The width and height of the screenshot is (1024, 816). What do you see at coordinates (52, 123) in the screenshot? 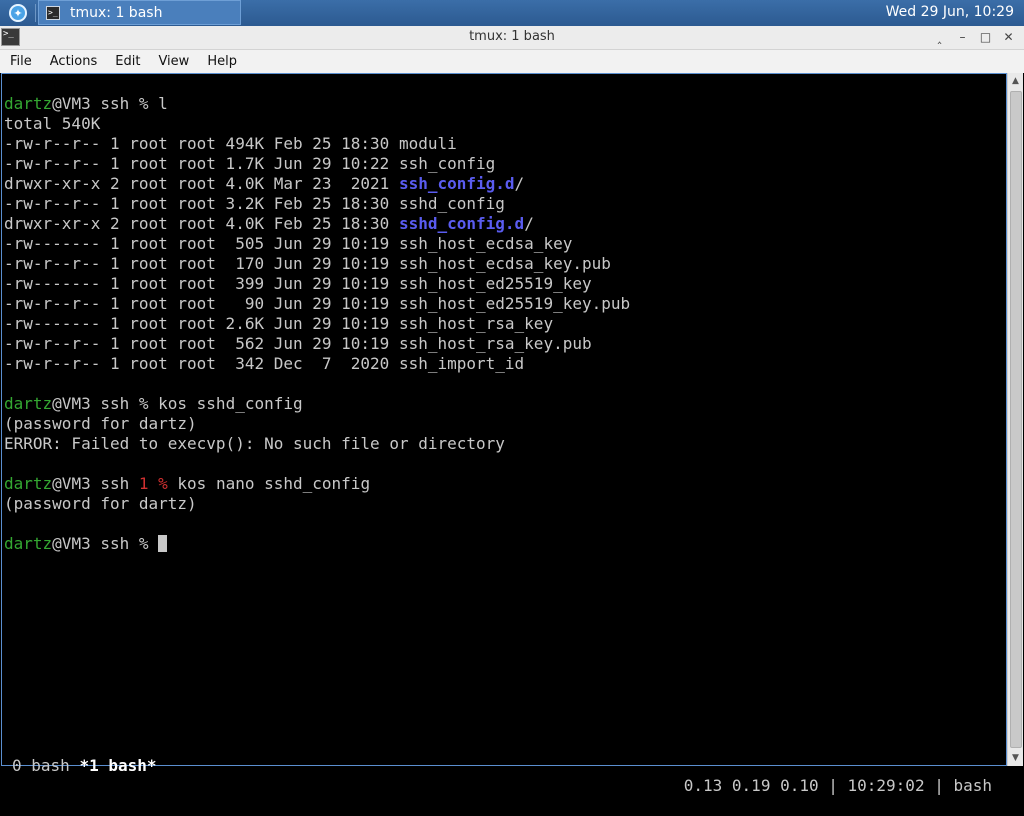
I see `terminal-text: total 540K` at bounding box center [52, 123].